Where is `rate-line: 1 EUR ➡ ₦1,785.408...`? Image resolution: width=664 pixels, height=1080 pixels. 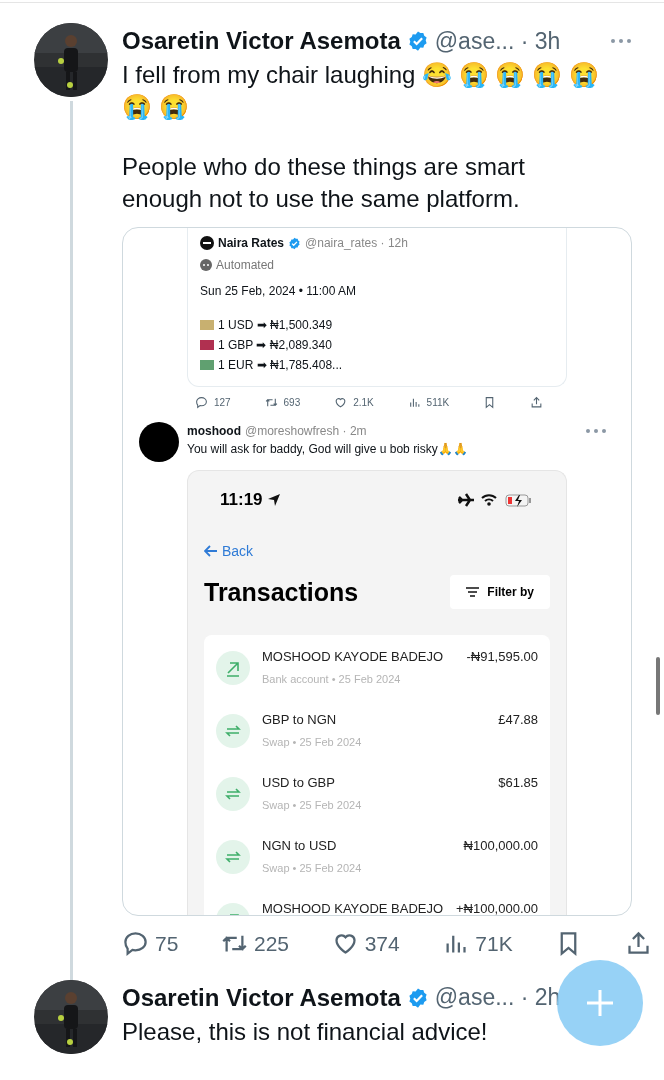
rate-line: 1 EUR ➡ ₦1,785.408... is located at coordinates (280, 365).